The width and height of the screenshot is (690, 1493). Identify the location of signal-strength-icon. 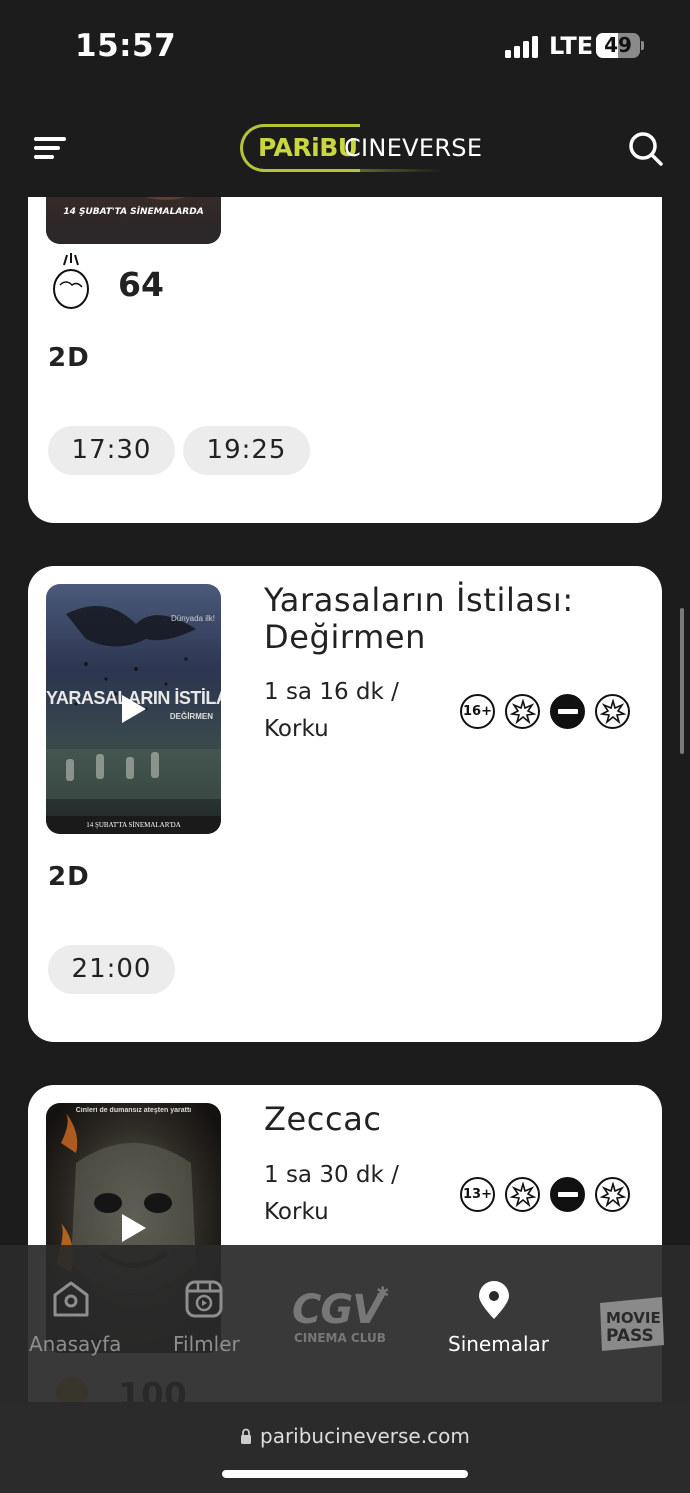
(523, 47).